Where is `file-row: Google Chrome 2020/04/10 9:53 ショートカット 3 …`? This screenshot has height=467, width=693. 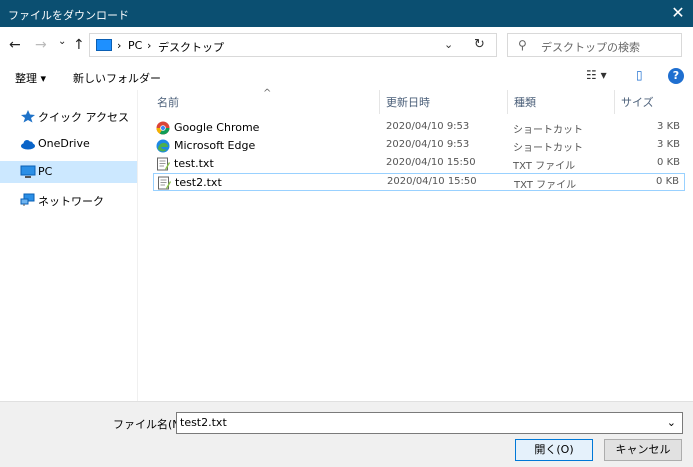
file-row: Google Chrome 2020/04/10 9:53 ショートカット 3 … is located at coordinates (419, 128).